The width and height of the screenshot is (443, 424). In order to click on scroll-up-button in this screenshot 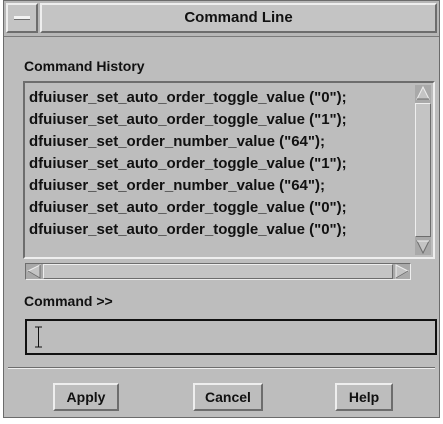, I will do `click(423, 93)`.